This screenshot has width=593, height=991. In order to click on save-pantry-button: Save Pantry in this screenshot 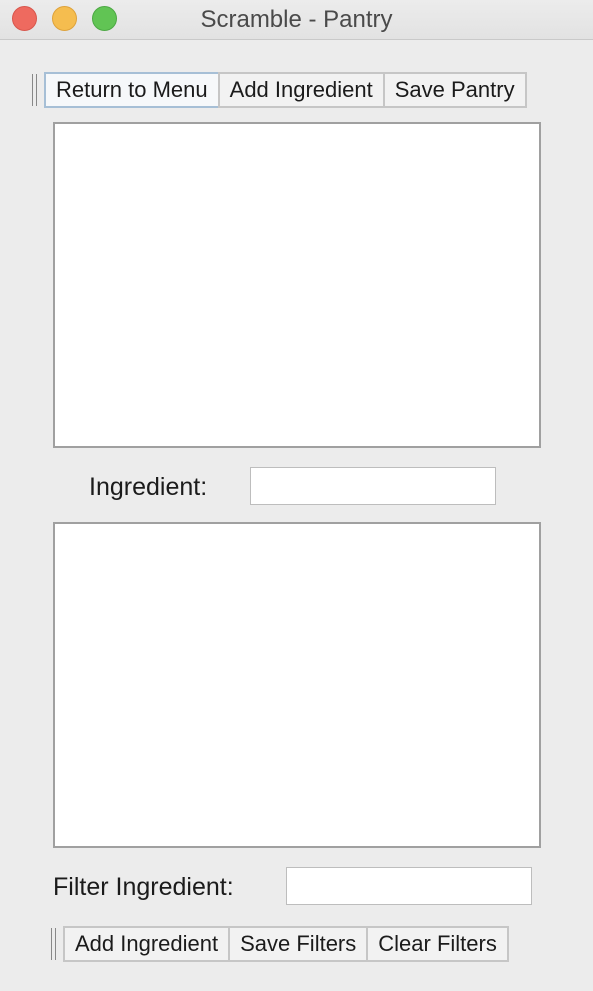, I will do `click(454, 90)`.